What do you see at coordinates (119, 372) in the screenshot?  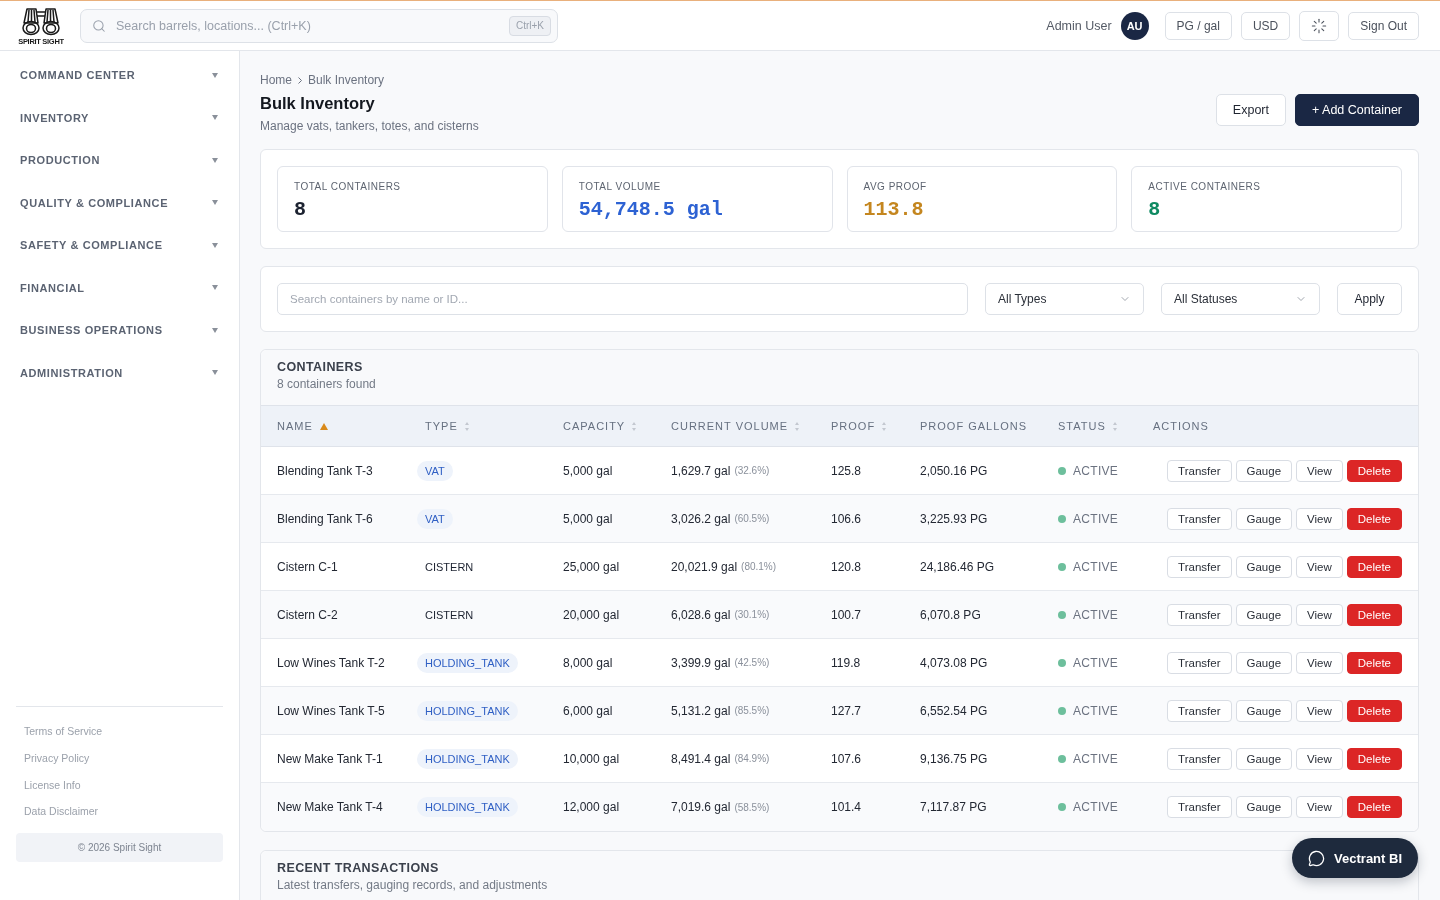 I see `sidebar-item: ADMINISTRATION` at bounding box center [119, 372].